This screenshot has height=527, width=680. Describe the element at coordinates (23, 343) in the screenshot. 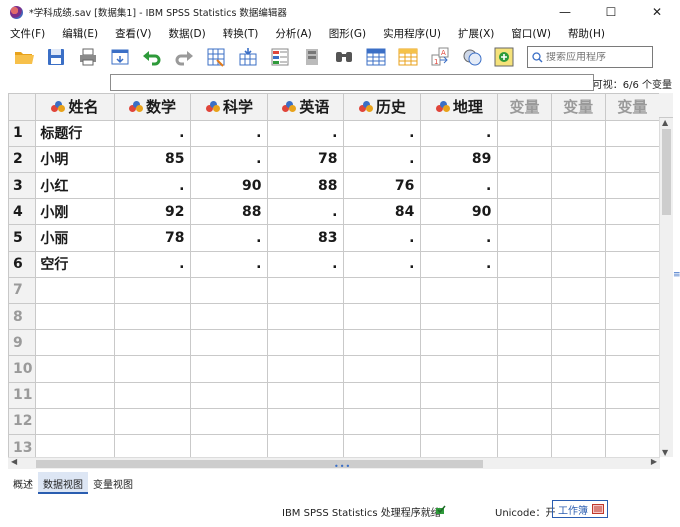

I see `row-number: 9` at that location.